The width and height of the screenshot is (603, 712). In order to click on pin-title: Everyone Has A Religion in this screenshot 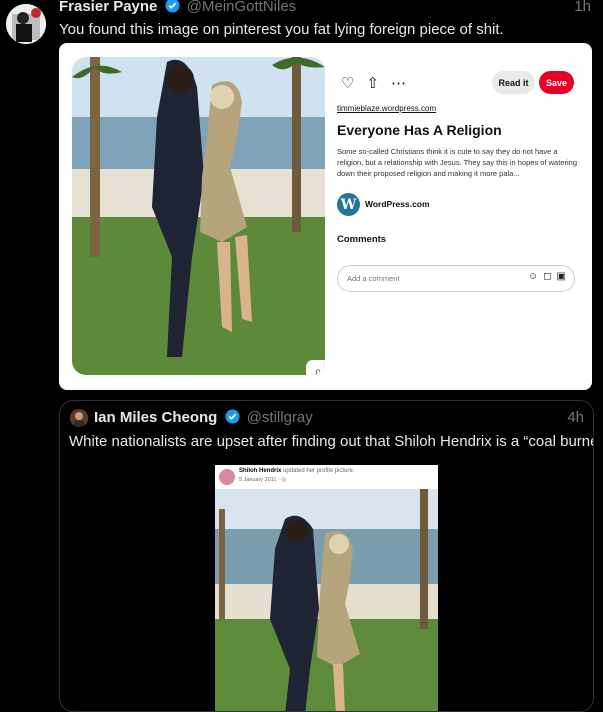, I will do `click(419, 130)`.